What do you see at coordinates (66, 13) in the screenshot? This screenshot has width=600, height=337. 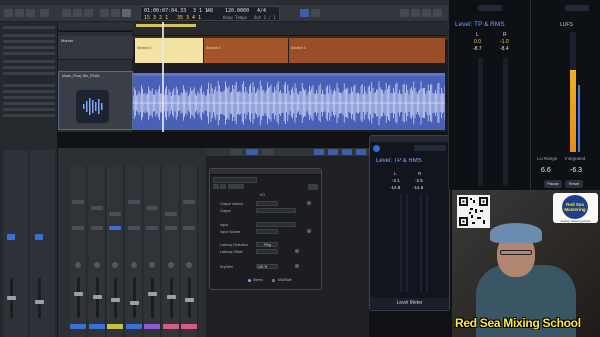 I see `smart-controls-button` at bounding box center [66, 13].